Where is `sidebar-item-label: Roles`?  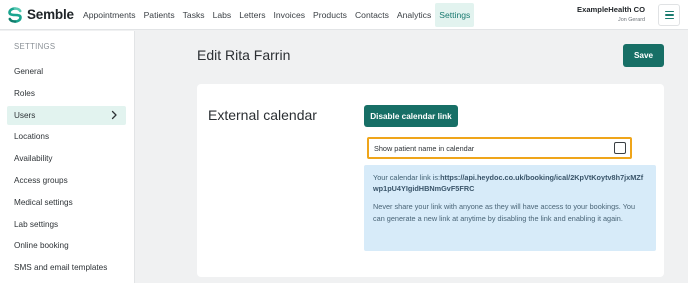
sidebar-item-label: Roles is located at coordinates (24, 93).